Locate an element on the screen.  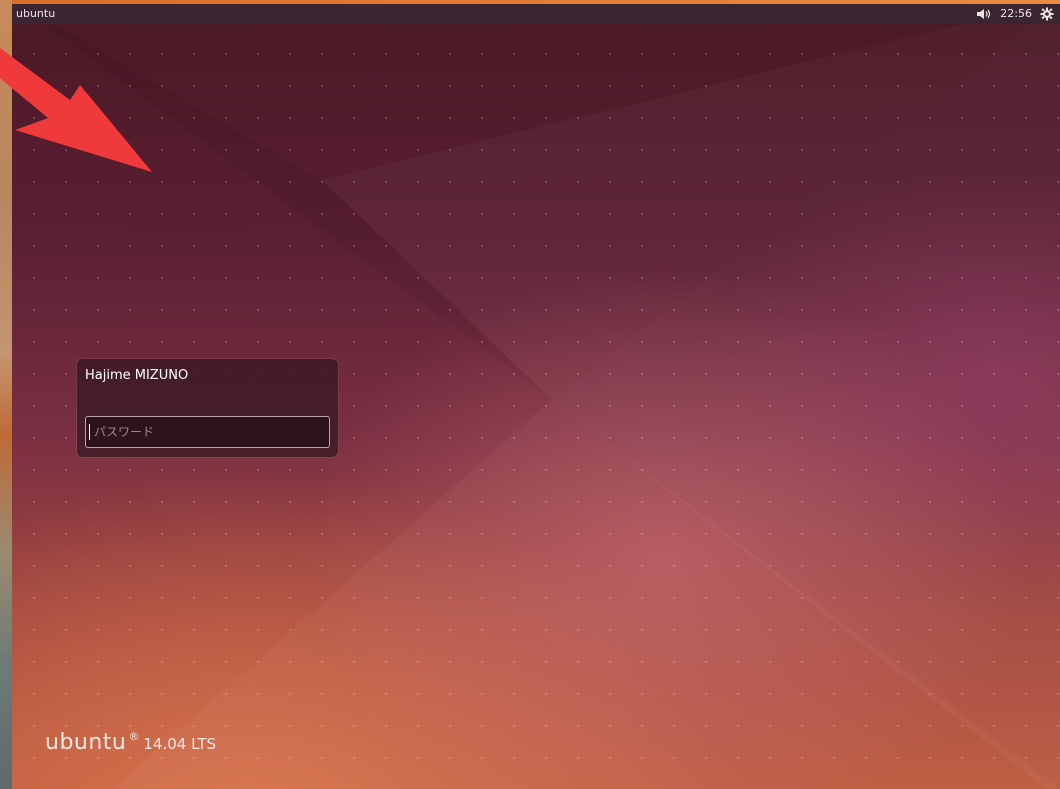
user-name: Hajime MIZUNO is located at coordinates (136, 375).